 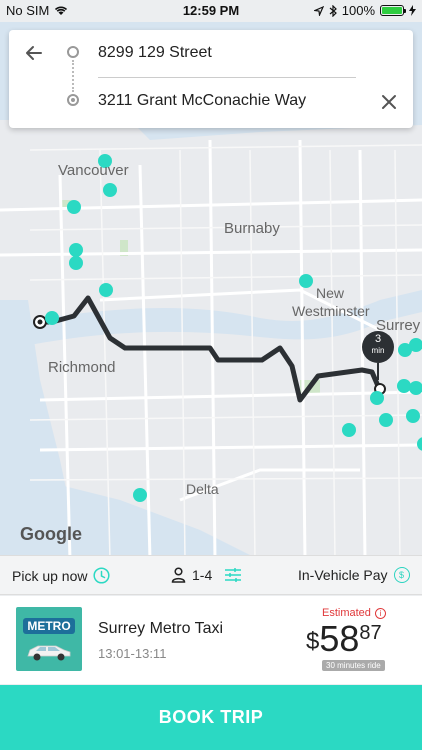 I want to click on battery-percent: 100%, so click(x=358, y=10).